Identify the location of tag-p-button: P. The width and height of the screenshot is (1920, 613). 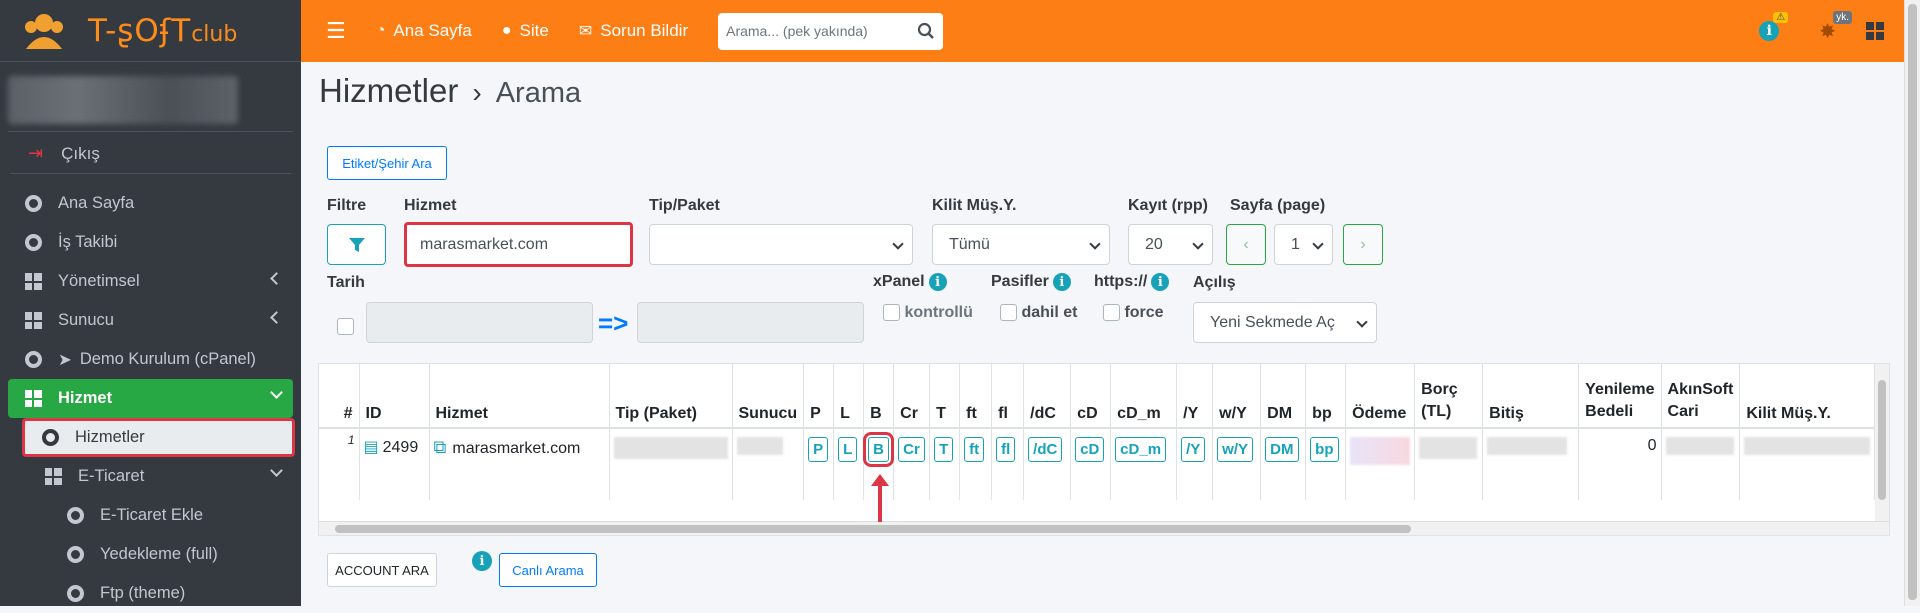
(818, 449).